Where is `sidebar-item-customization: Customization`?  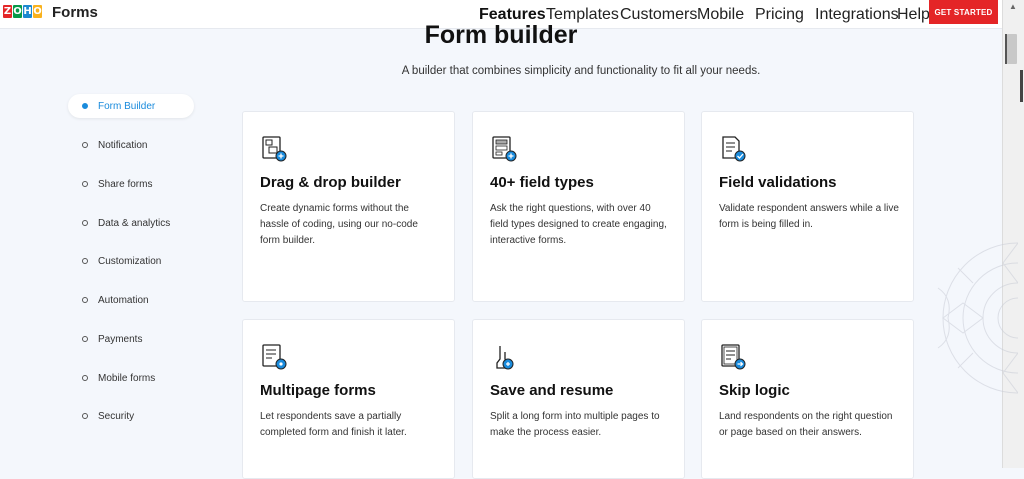 sidebar-item-customization: Customization is located at coordinates (131, 261).